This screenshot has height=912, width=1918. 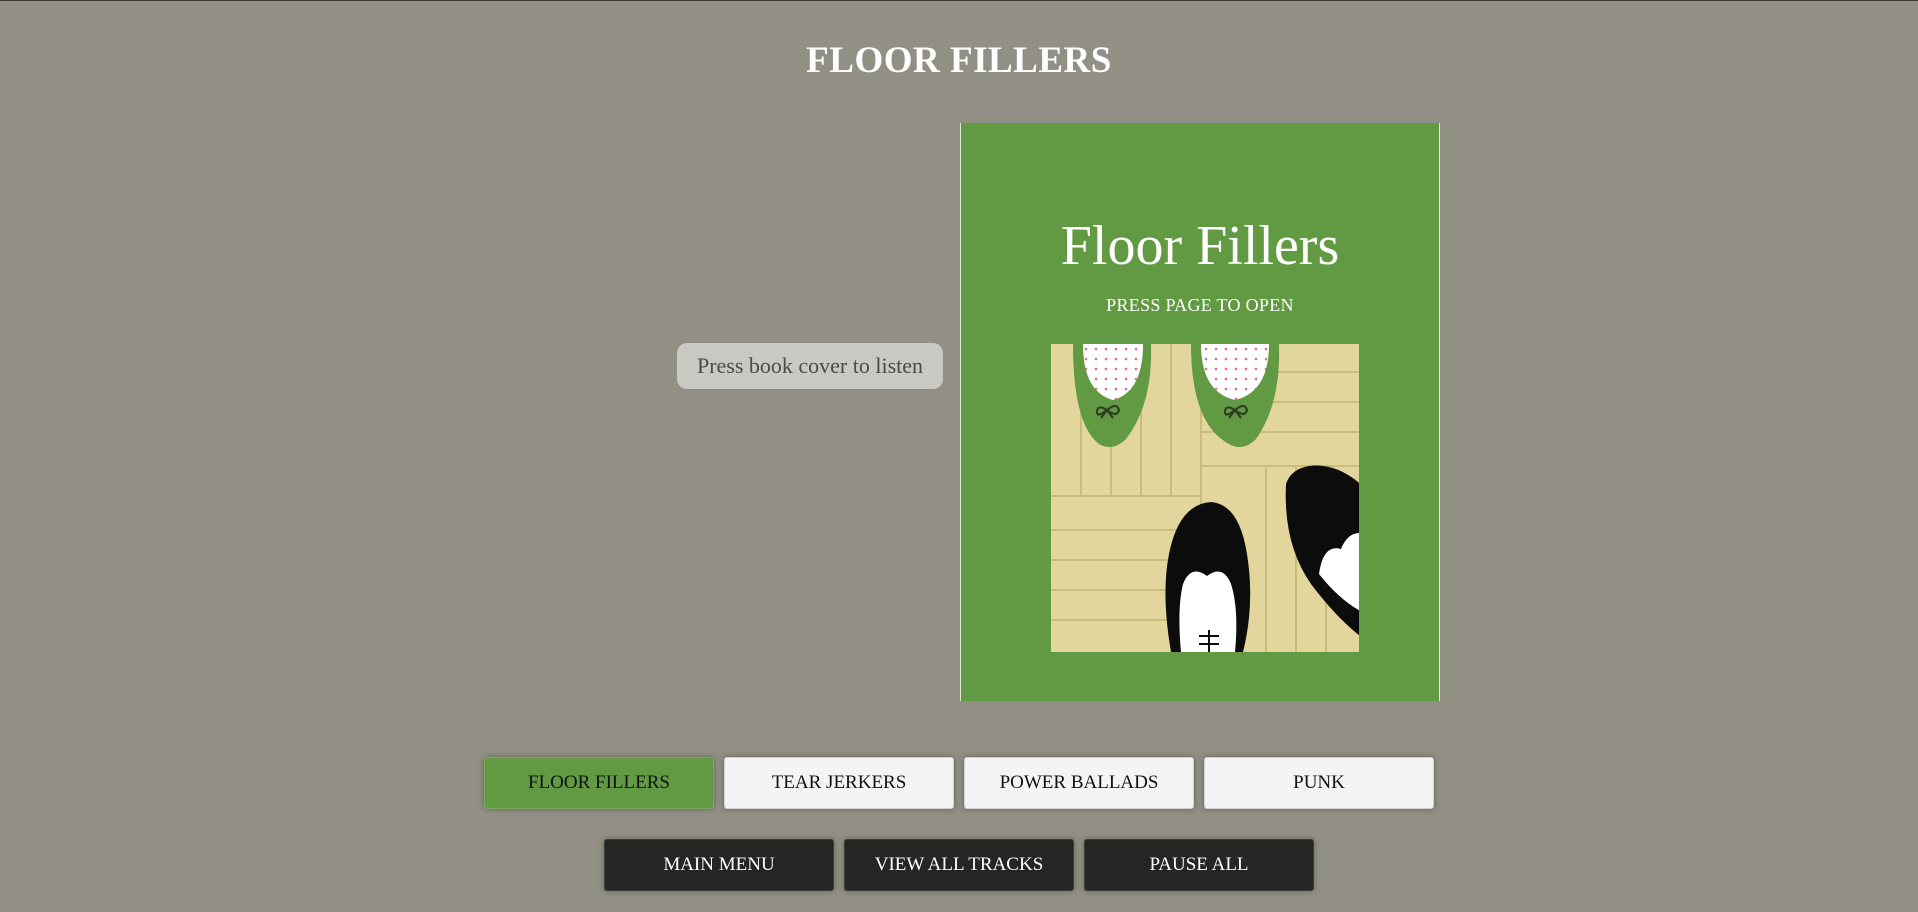 What do you see at coordinates (839, 783) in the screenshot?
I see `category-tear-jerkers-button: TEAR JERKERS` at bounding box center [839, 783].